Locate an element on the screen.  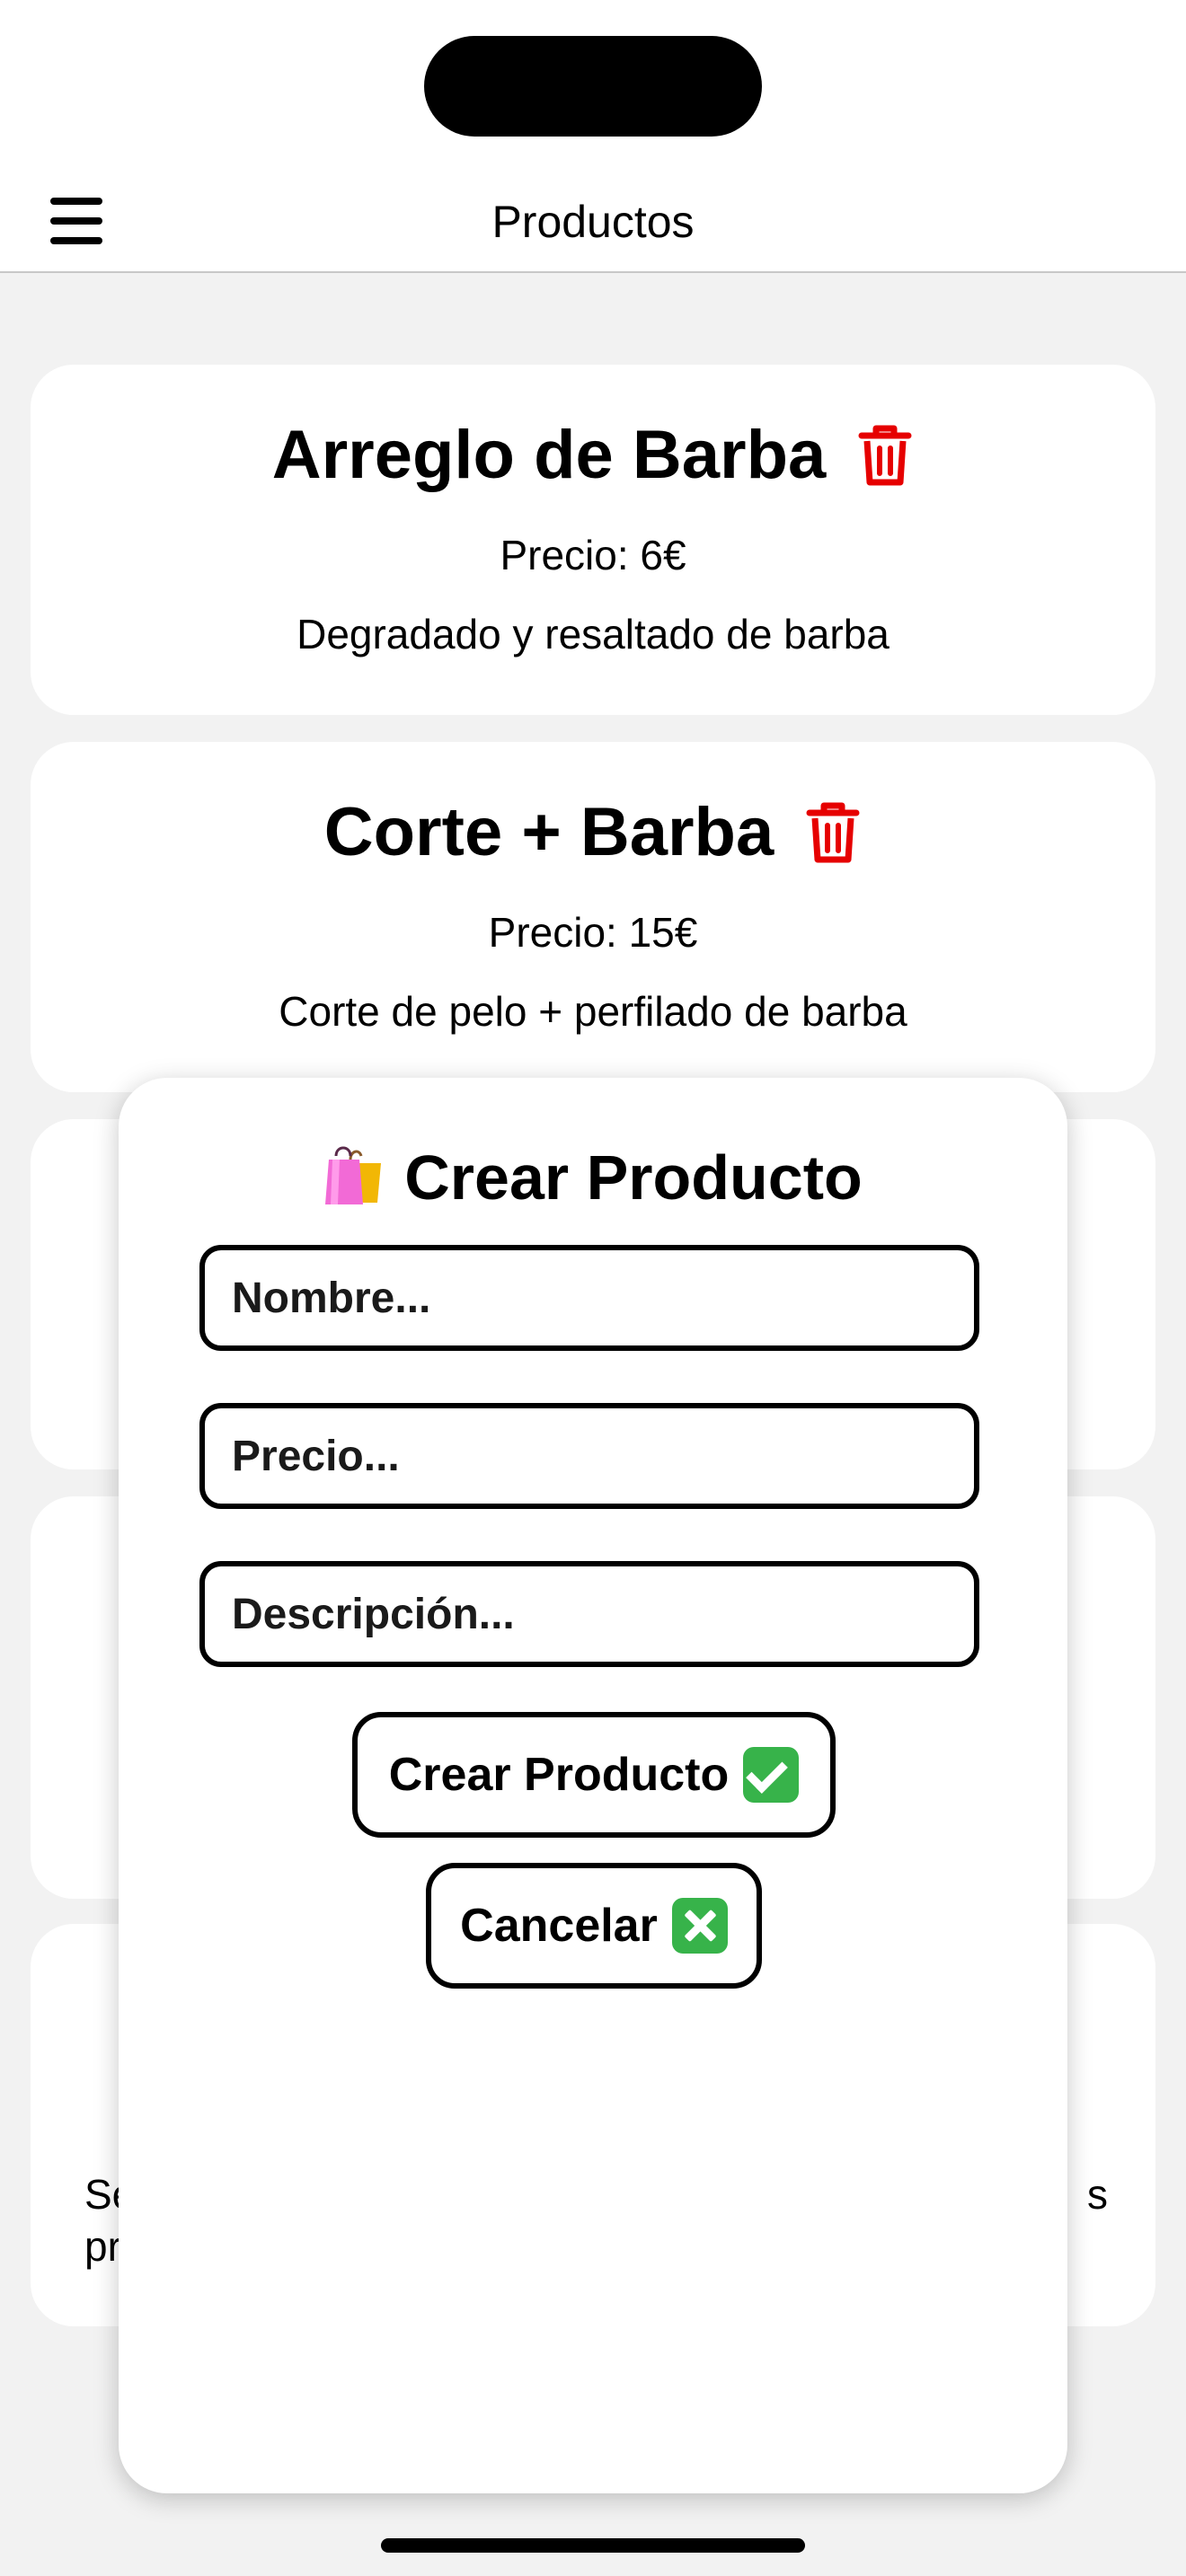
home-indicator is located at coordinates (593, 2545).